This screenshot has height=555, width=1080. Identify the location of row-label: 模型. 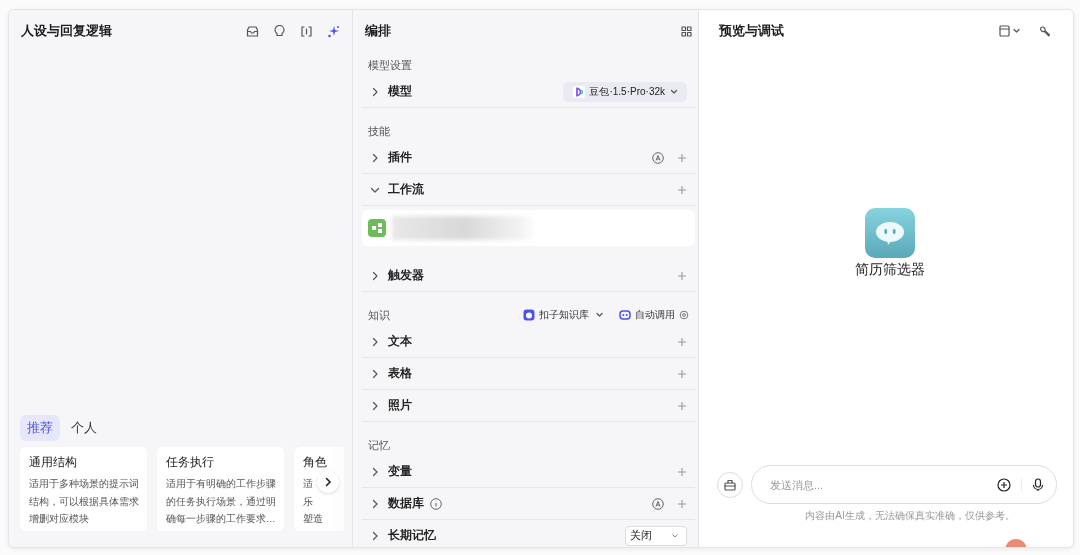
(400, 91).